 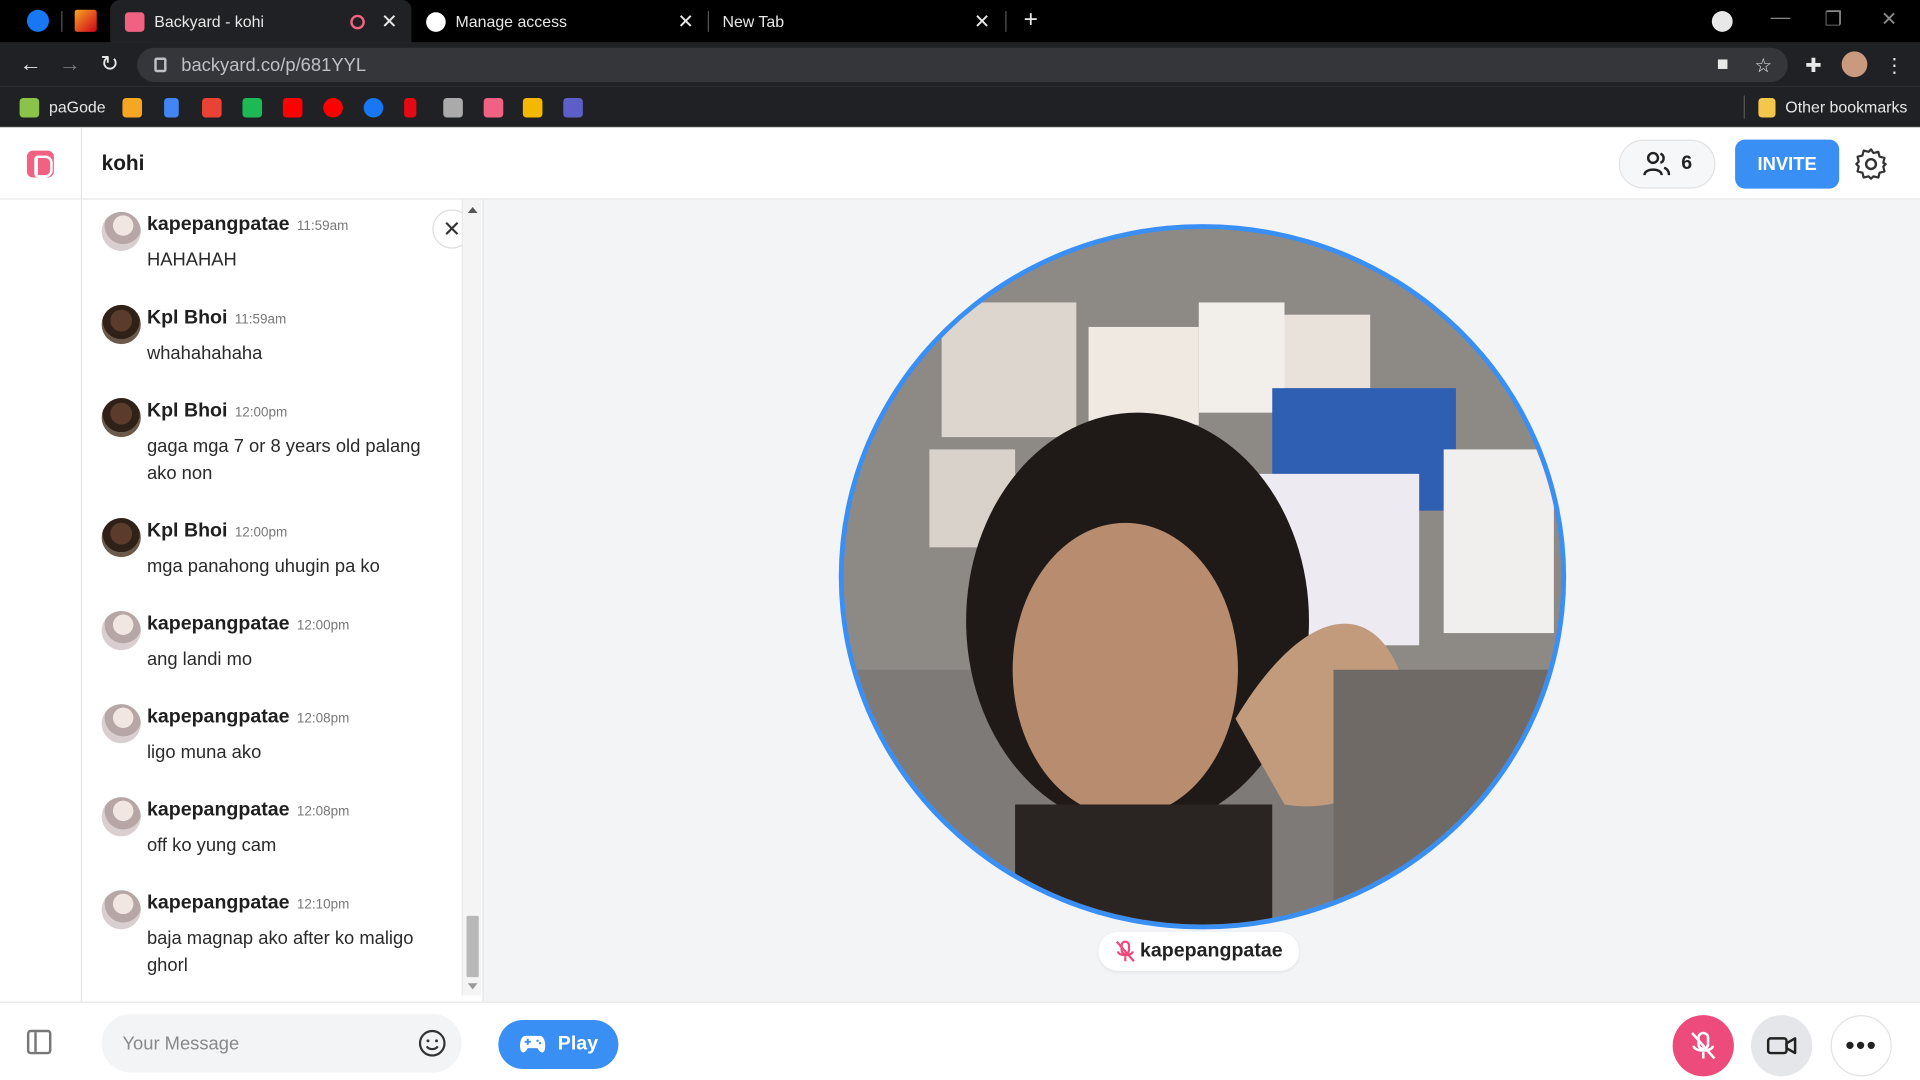 I want to click on folder-icon, so click(x=1767, y=107).